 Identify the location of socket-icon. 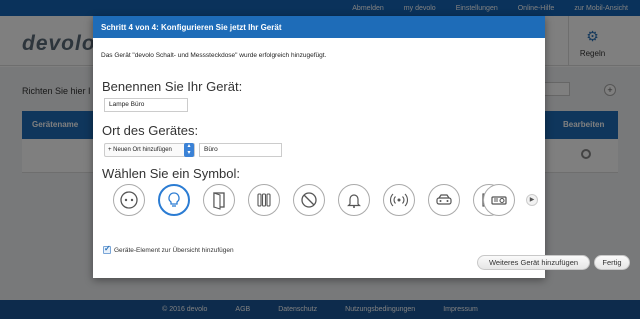
(129, 200).